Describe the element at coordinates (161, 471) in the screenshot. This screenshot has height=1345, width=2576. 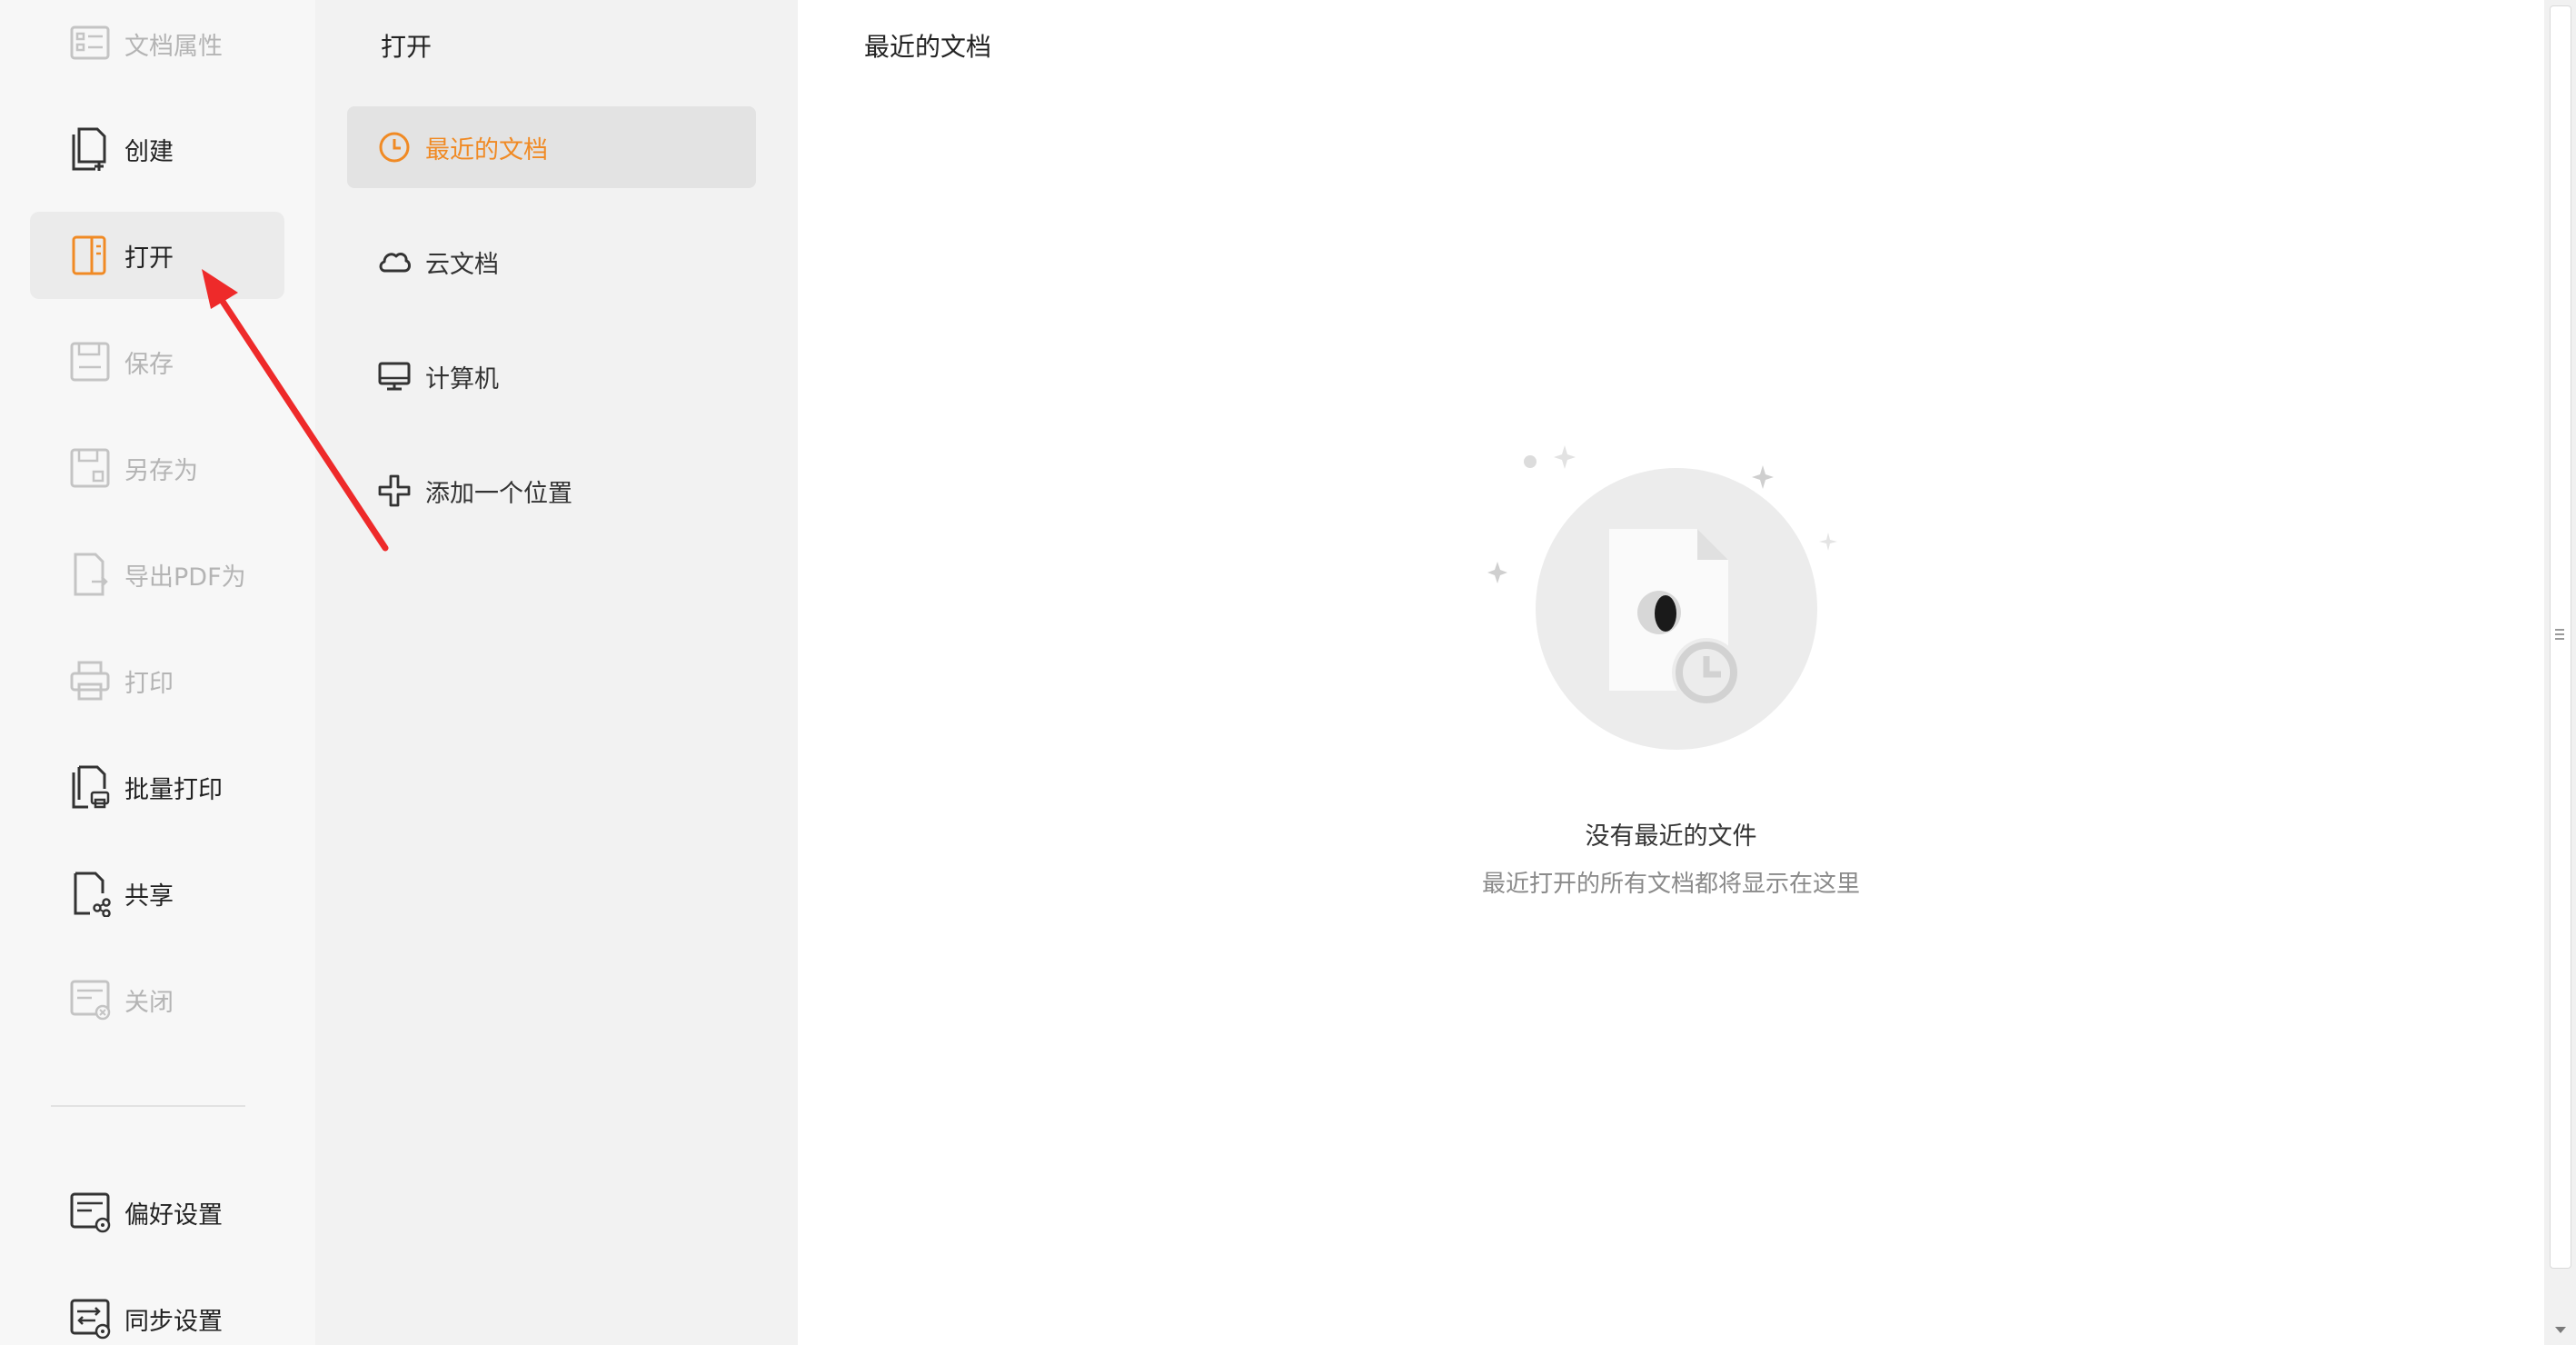
I see `sidebar-item-label: 另存为` at that location.